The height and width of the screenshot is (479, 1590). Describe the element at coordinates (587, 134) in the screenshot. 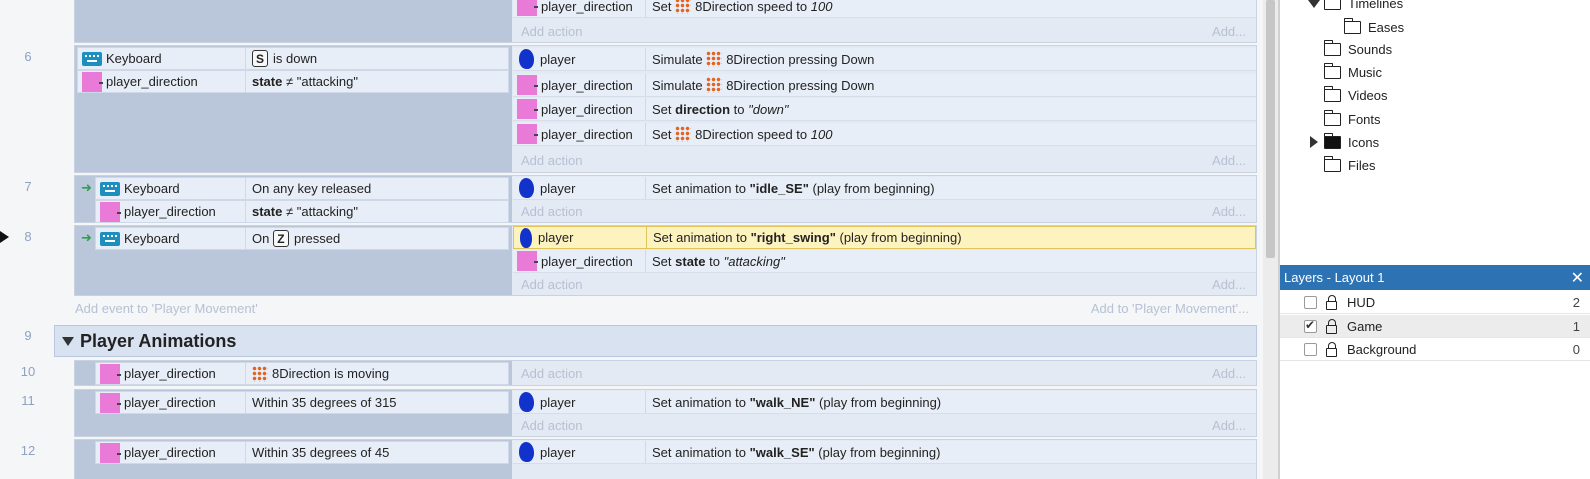

I see `object-name: player_direction` at that location.